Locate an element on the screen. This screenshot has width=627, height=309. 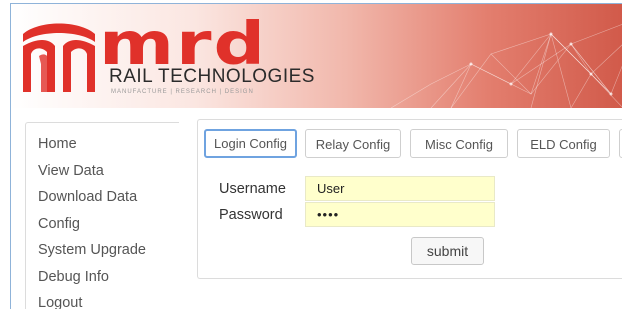
username-label: Username is located at coordinates (252, 189).